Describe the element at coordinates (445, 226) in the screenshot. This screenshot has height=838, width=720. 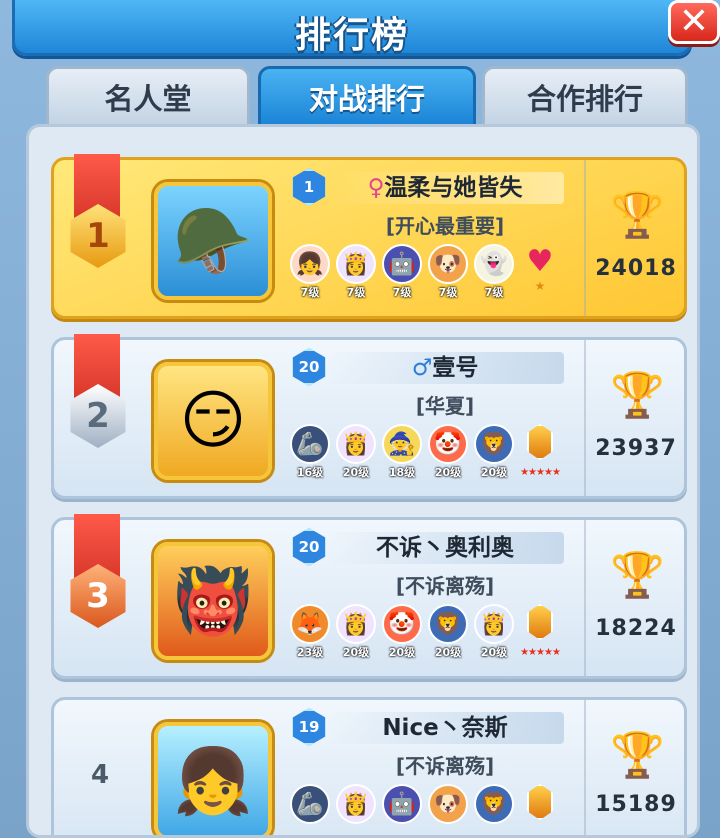
I see `guild-name: [开心最重要]` at that location.